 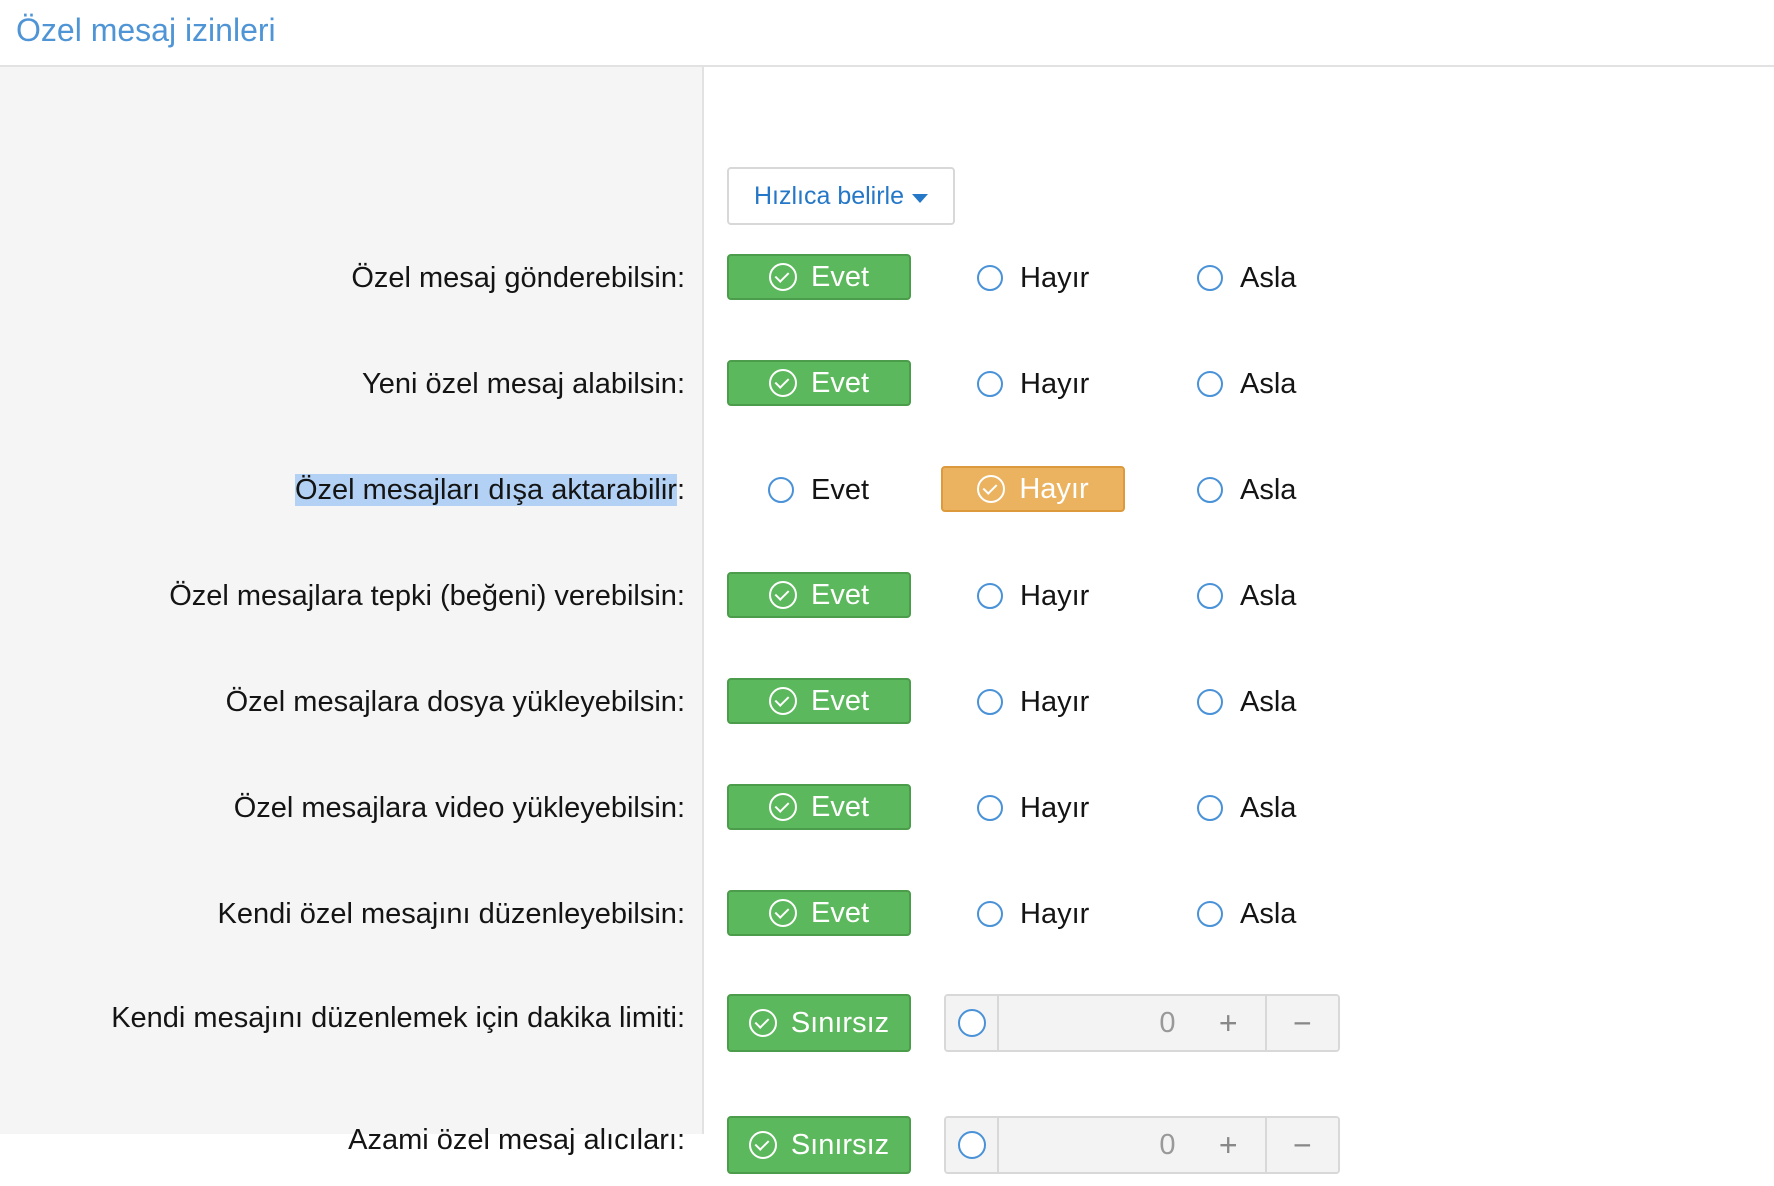 What do you see at coordinates (680, 490) in the screenshot?
I see `label-suffix: :` at bounding box center [680, 490].